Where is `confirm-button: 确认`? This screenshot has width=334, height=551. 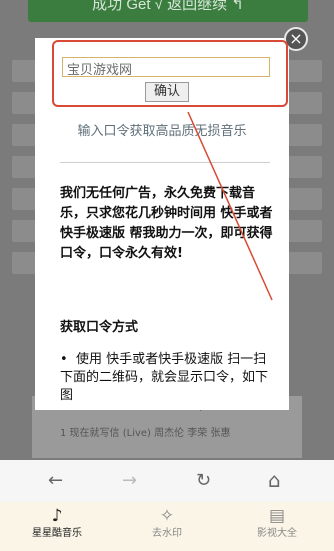
confirm-button: 确认 is located at coordinates (167, 92).